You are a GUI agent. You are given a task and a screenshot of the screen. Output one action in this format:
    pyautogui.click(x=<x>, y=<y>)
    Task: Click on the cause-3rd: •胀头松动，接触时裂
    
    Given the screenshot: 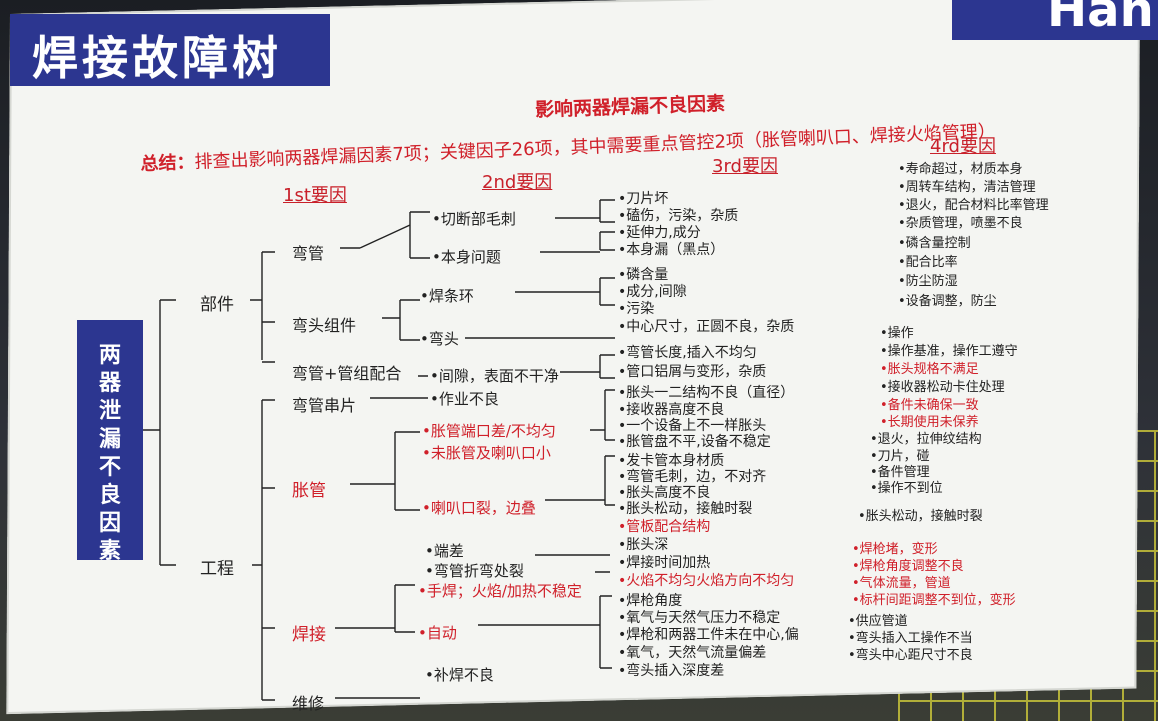 What is the action you would take?
    pyautogui.click(x=685, y=509)
    